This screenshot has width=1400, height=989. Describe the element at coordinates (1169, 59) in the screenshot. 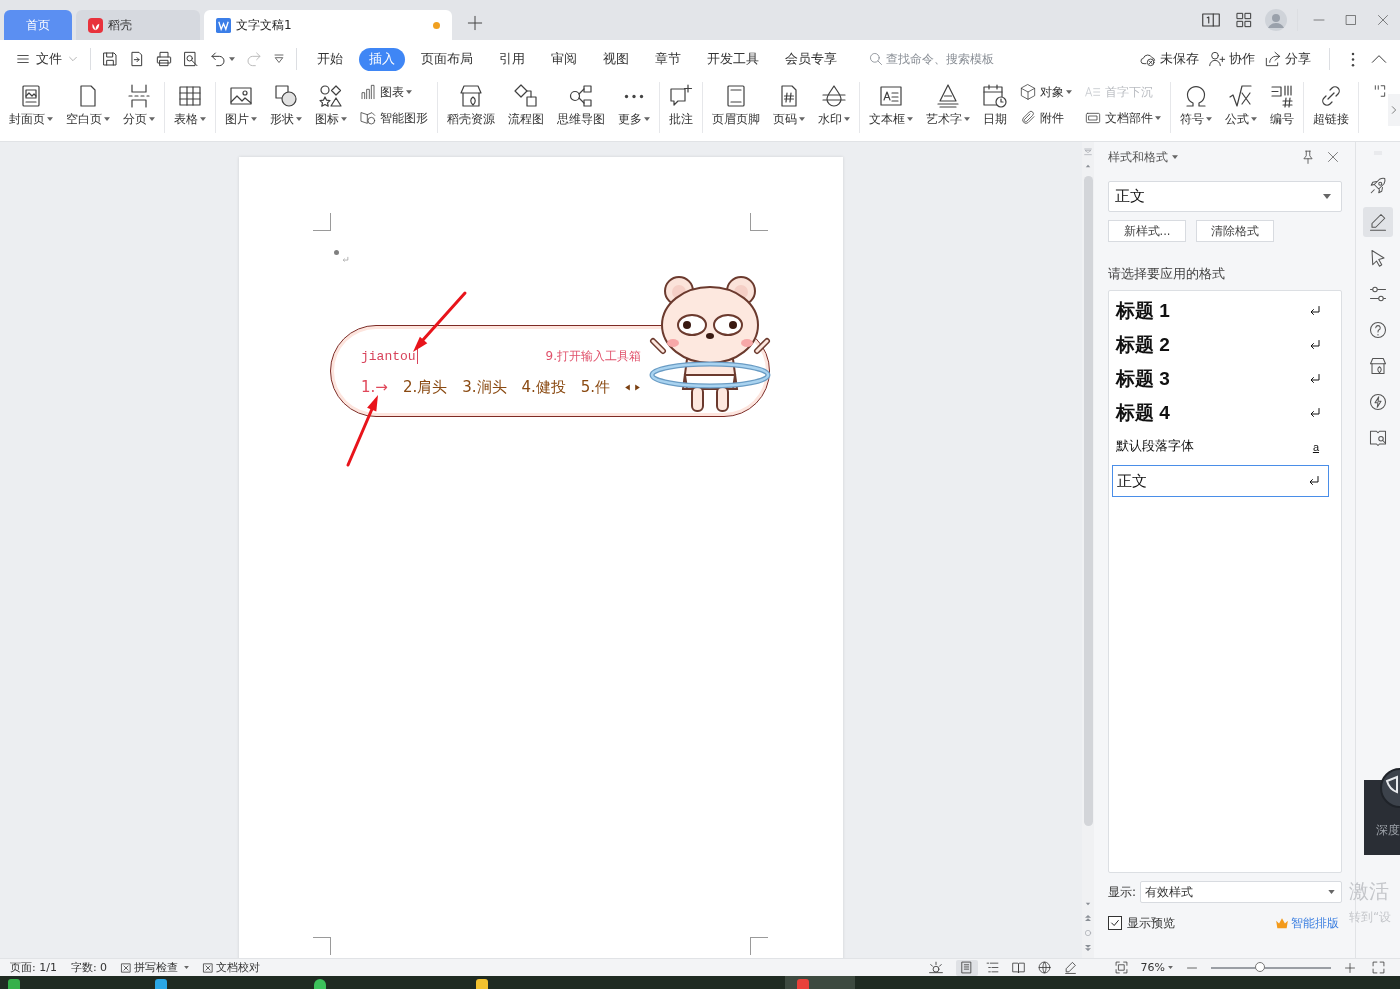

I see `save-status-button: 未保存` at that location.